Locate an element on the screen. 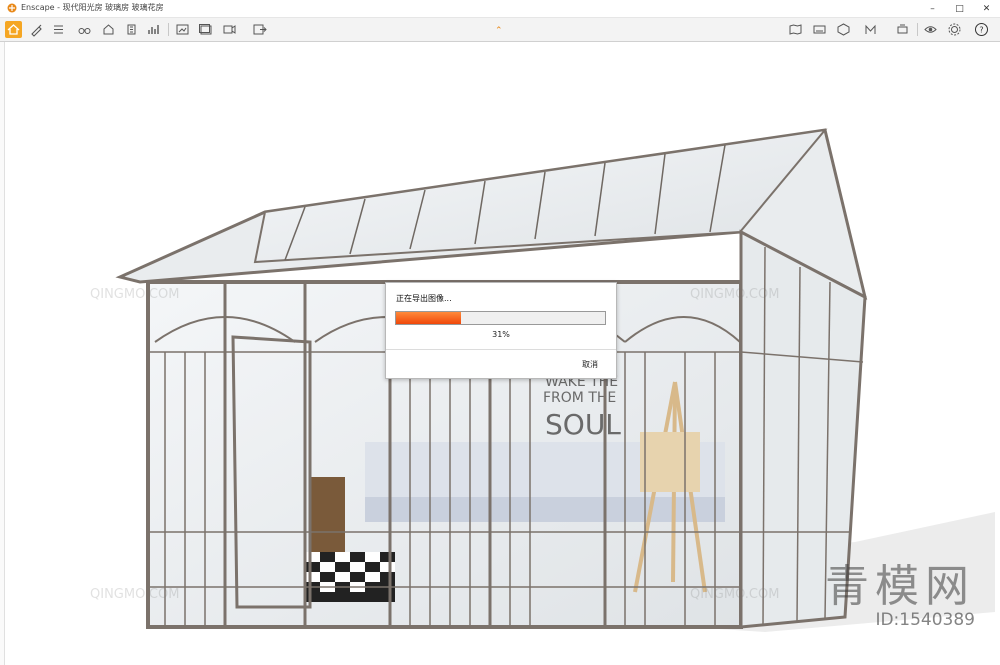 The height and width of the screenshot is (665, 1000). export-progress-dialog: 正在导出图像... 31% 取消 is located at coordinates (501, 330).